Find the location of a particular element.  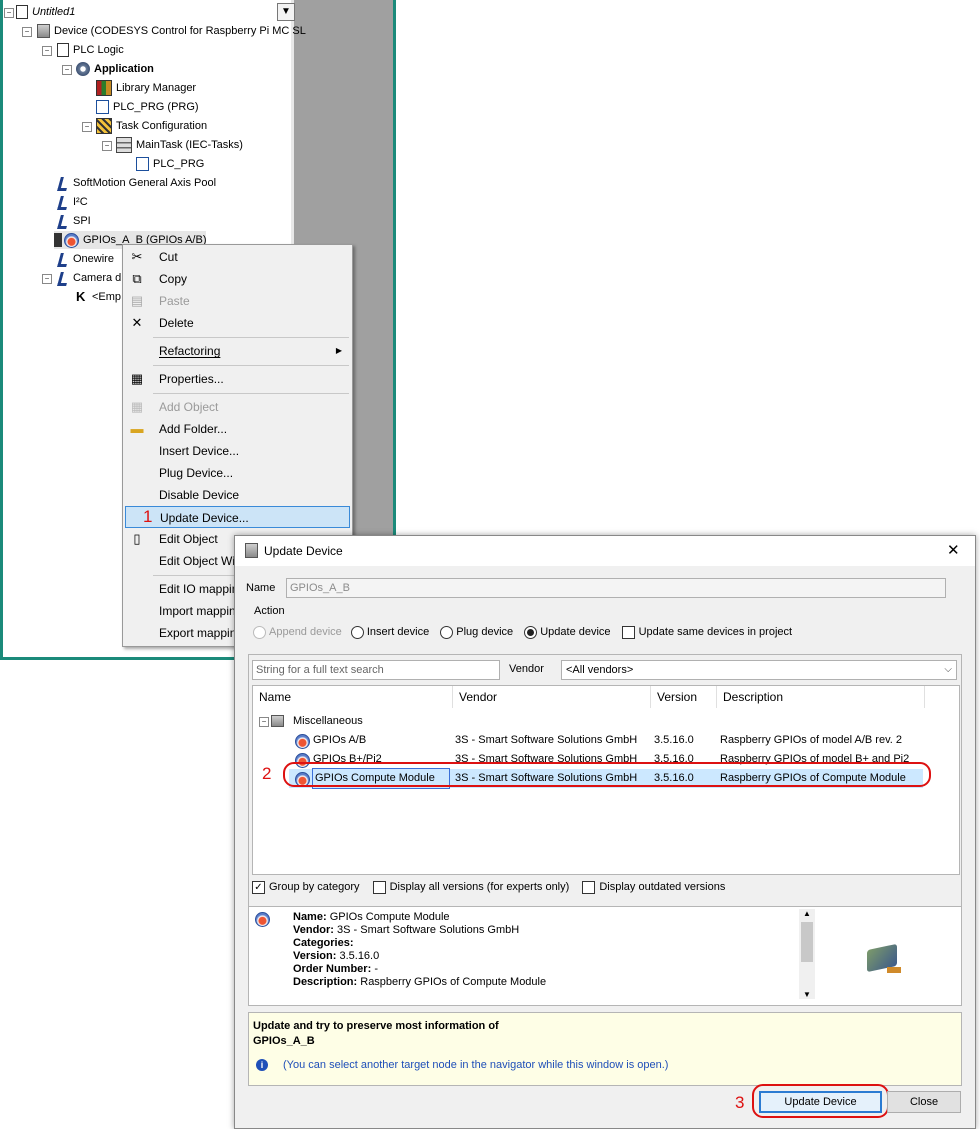

device-icon is located at coordinates (251, 550).